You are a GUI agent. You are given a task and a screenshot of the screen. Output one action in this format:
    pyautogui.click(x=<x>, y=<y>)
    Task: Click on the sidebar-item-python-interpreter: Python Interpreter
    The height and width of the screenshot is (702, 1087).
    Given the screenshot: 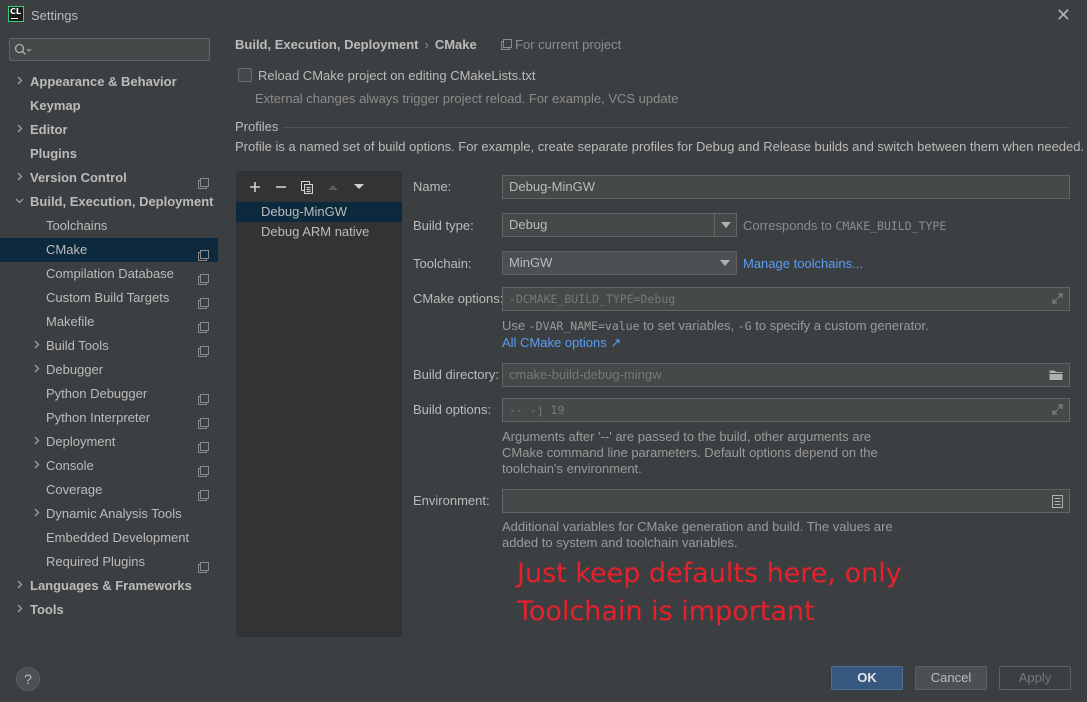 What is the action you would take?
    pyautogui.click(x=109, y=418)
    